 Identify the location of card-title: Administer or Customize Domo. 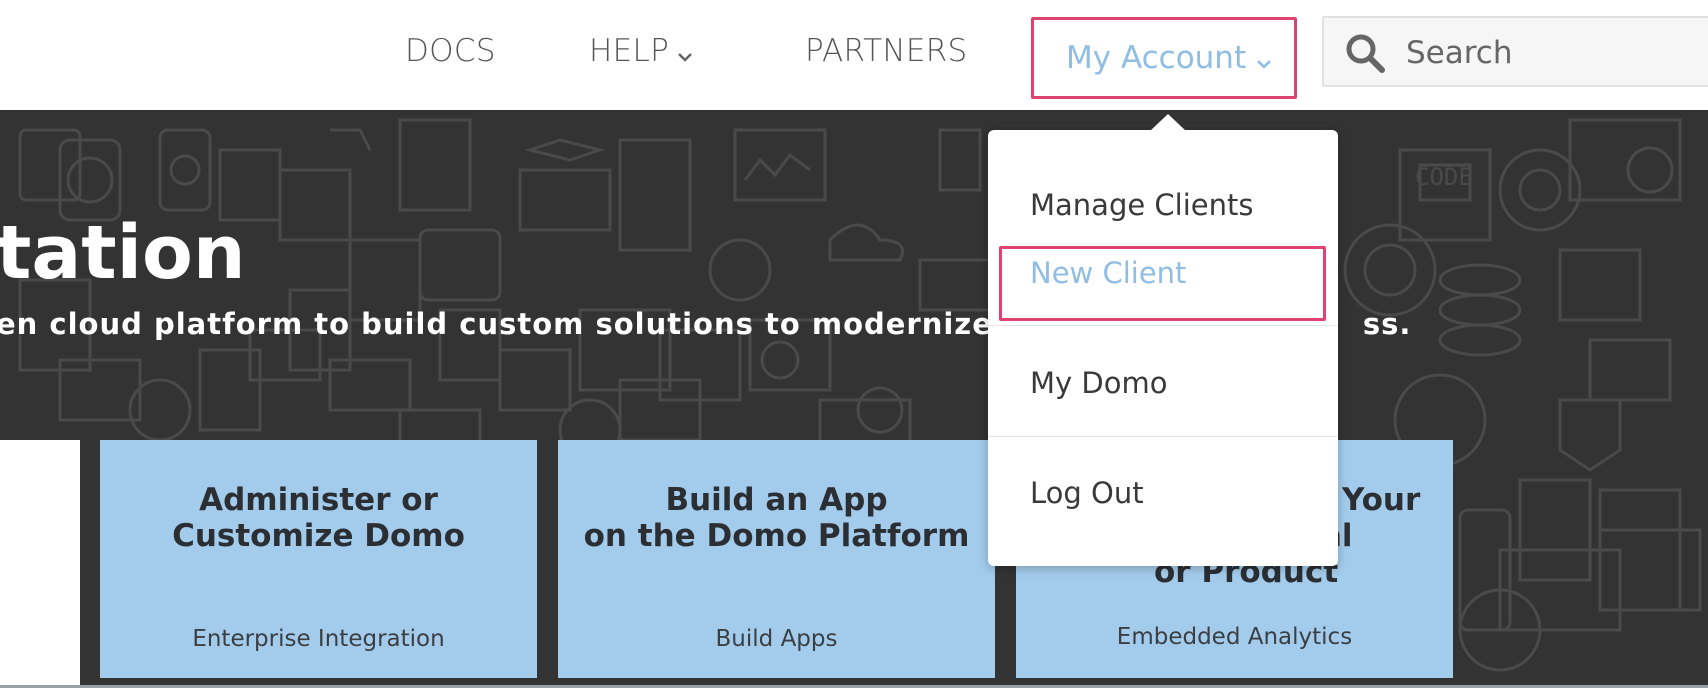
(318, 518).